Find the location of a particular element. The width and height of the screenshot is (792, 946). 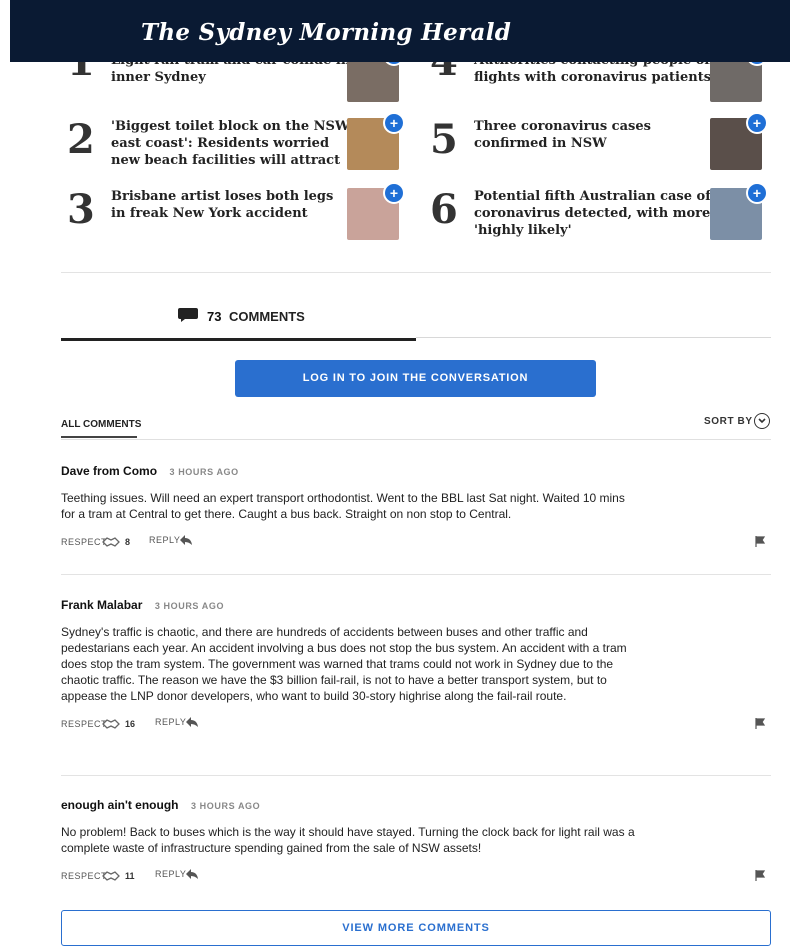

comment-author: enough ain't enough is located at coordinates (120, 805).